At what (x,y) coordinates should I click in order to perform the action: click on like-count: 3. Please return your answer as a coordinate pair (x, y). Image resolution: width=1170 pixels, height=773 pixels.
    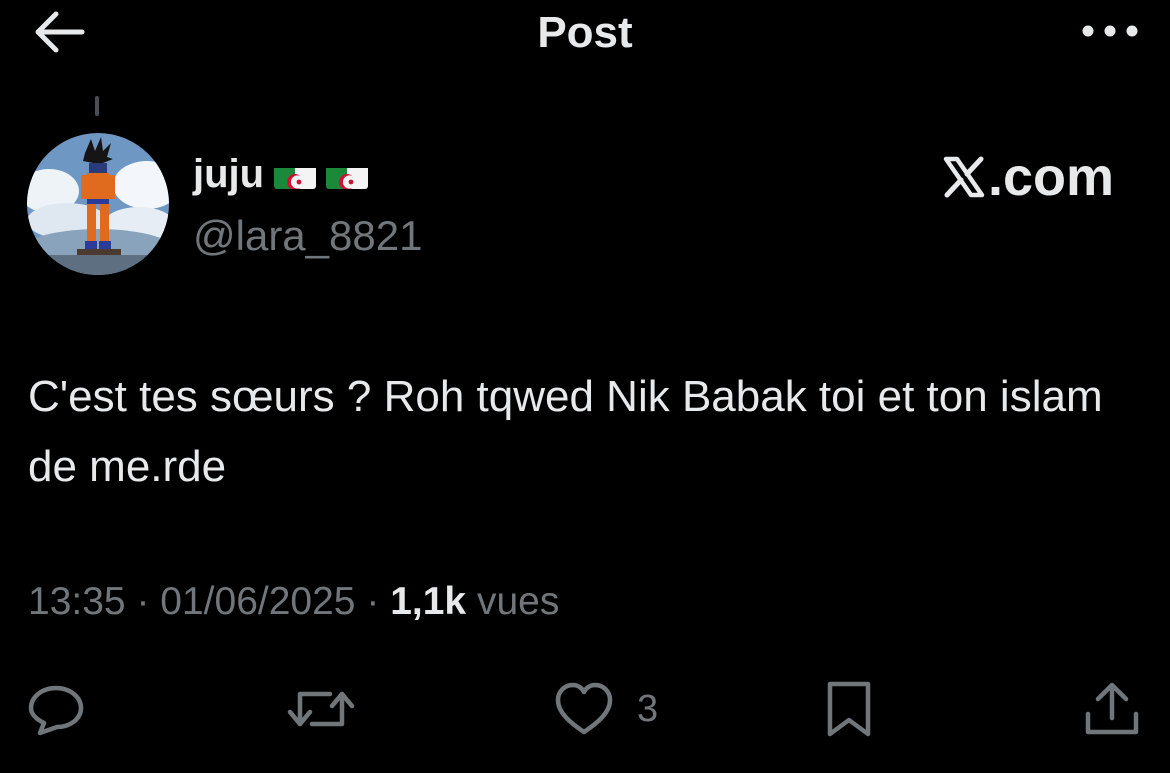
    Looking at the image, I should click on (648, 708).